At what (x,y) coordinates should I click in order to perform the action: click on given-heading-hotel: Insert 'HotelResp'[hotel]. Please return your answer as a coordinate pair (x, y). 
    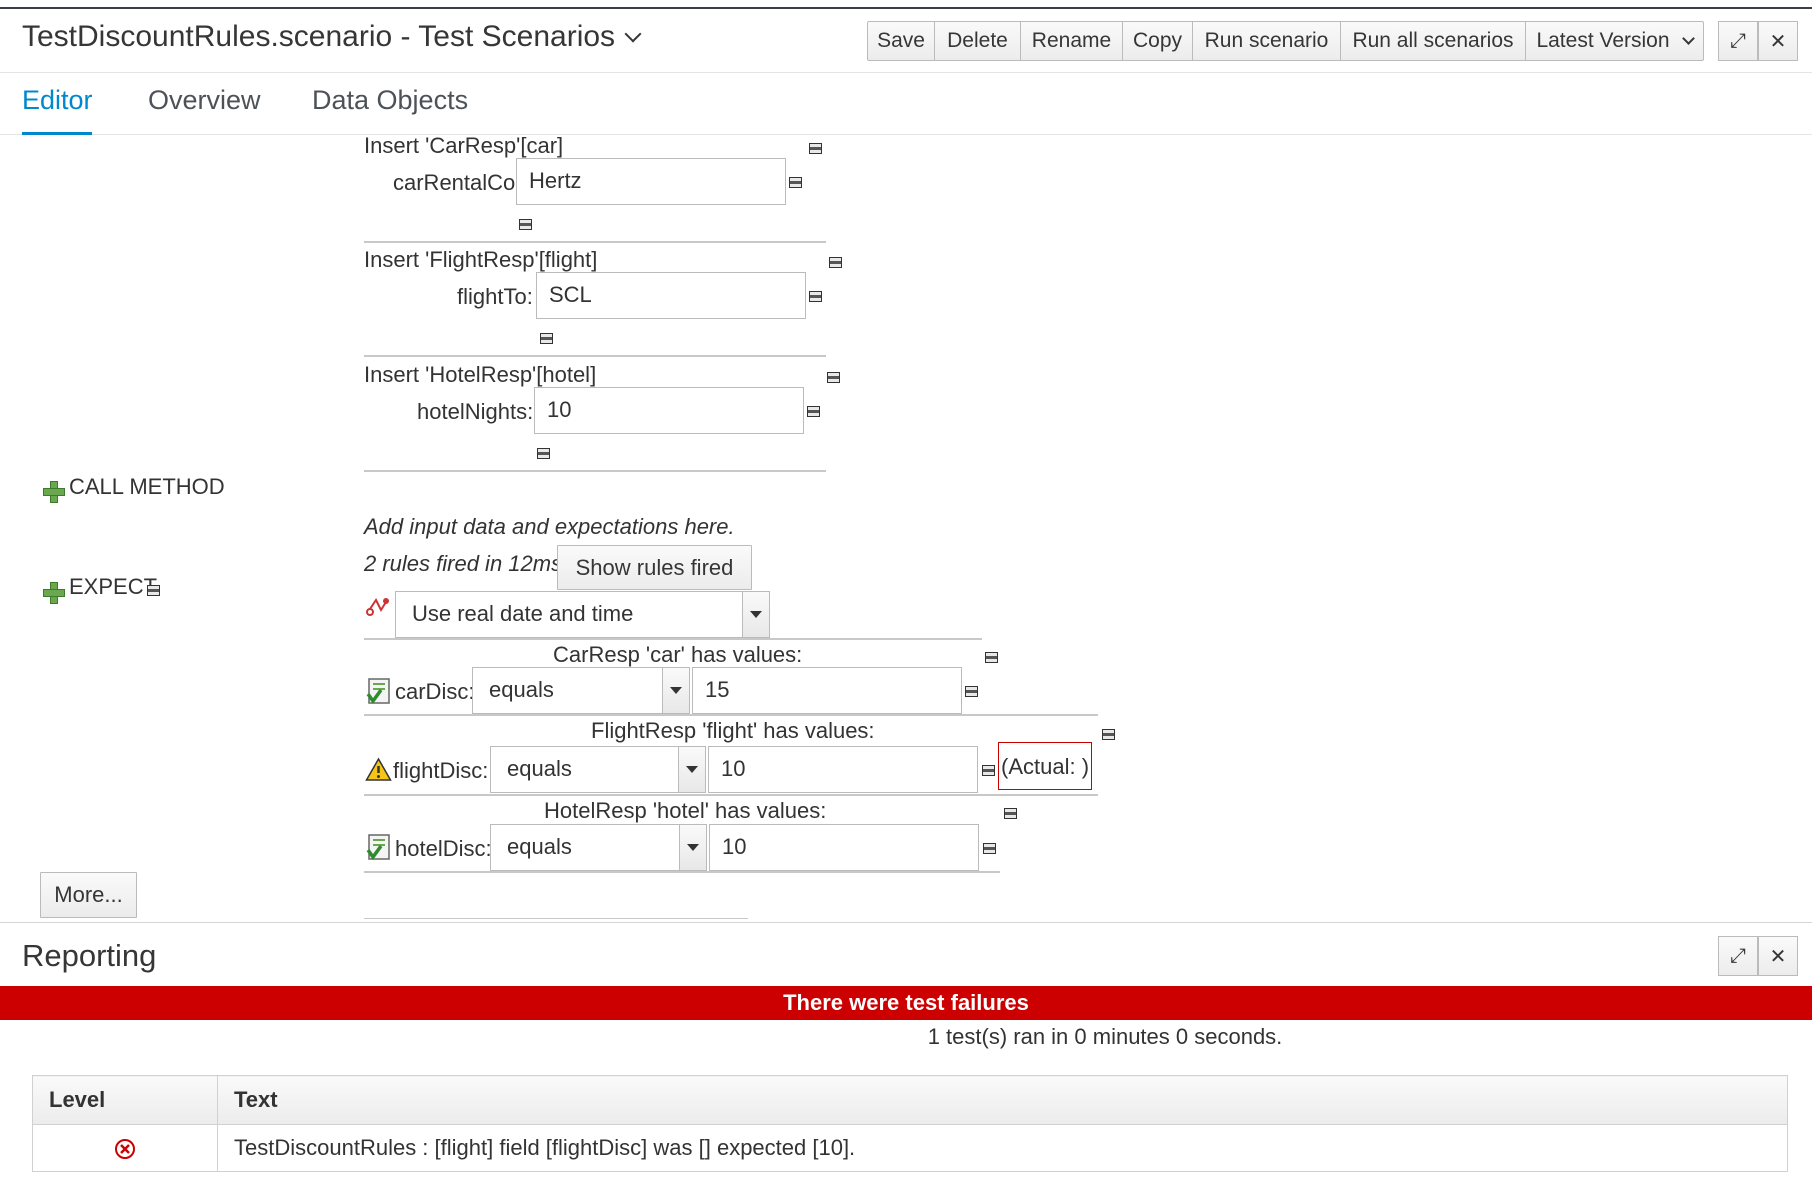
    Looking at the image, I should click on (480, 374).